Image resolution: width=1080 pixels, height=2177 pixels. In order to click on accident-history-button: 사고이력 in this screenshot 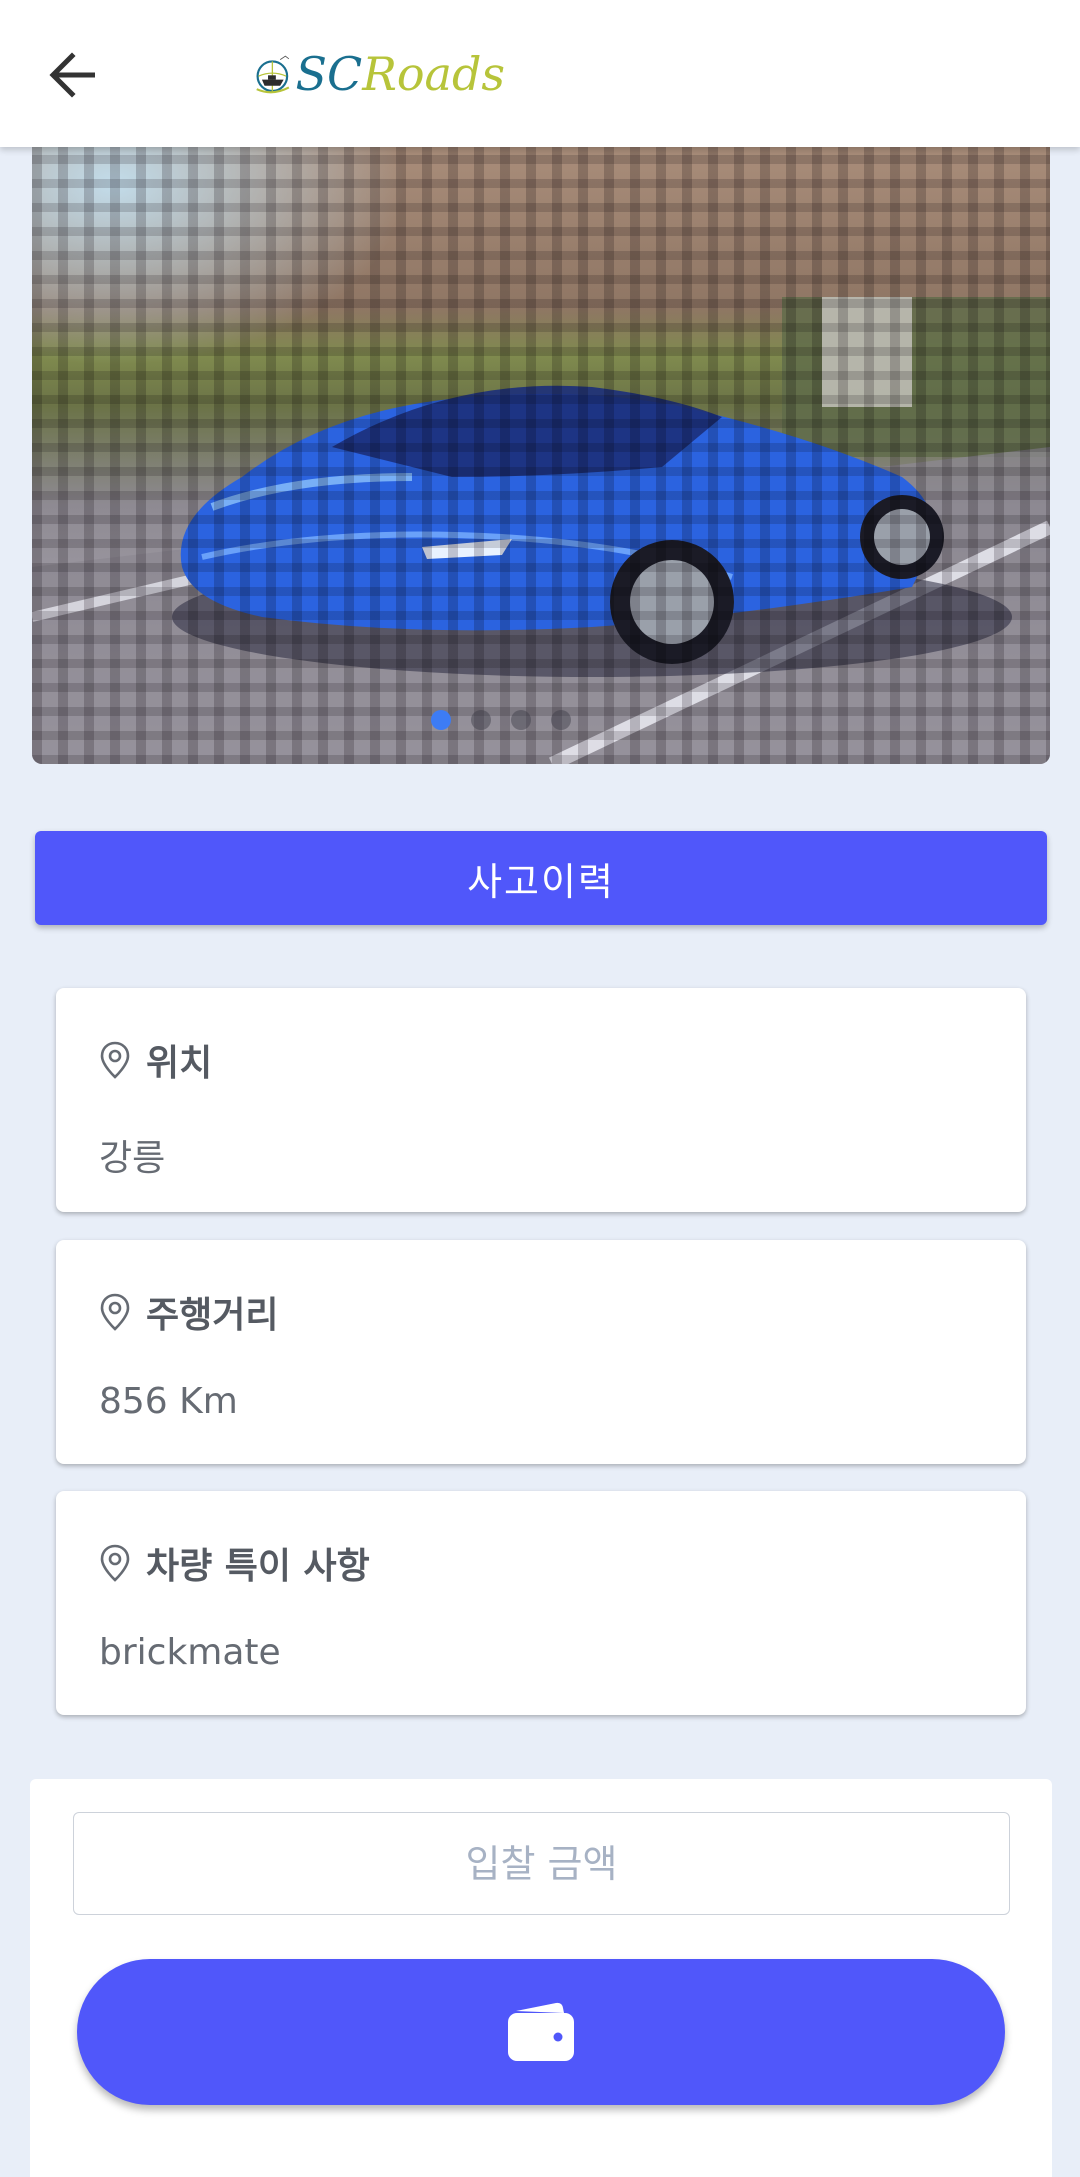, I will do `click(541, 878)`.